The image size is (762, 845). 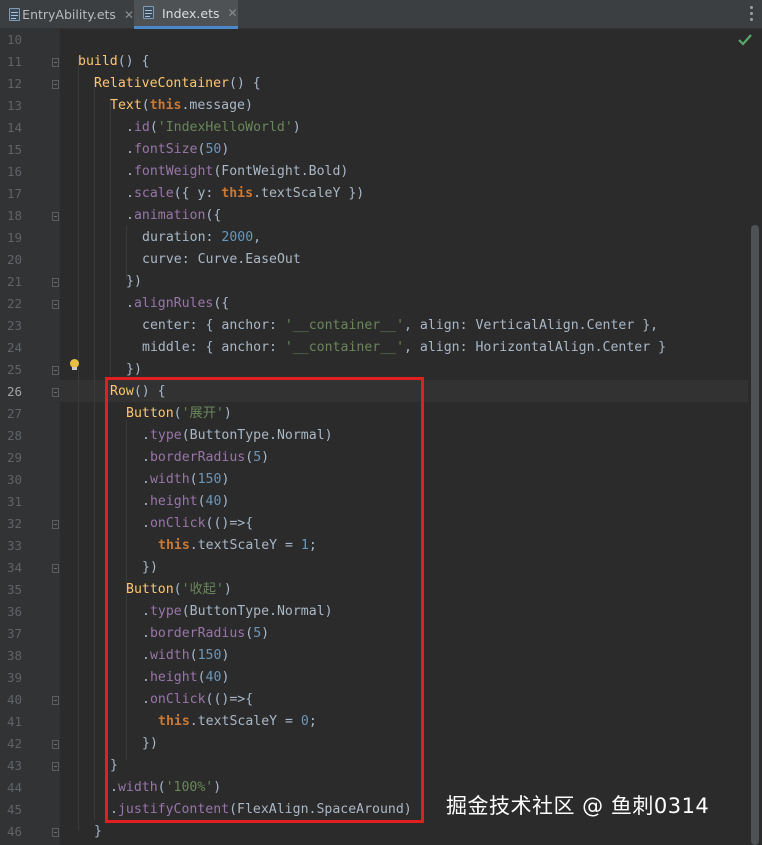 I want to click on line-number: 35, so click(x=14, y=589).